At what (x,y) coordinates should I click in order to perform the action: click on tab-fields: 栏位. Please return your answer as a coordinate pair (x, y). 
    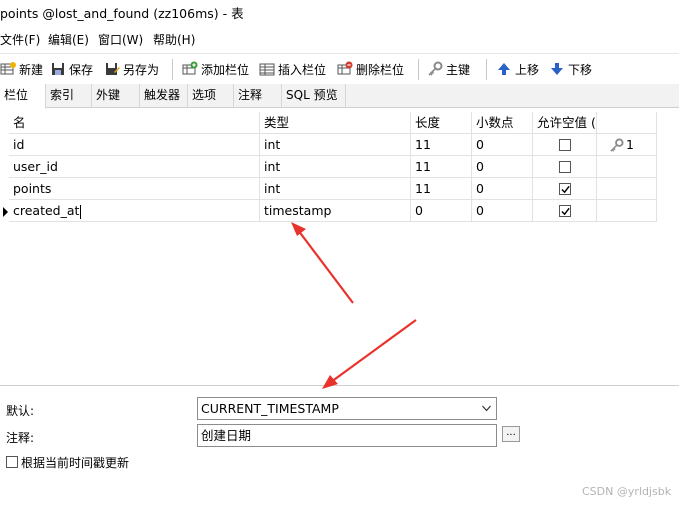
    Looking at the image, I should click on (23, 96).